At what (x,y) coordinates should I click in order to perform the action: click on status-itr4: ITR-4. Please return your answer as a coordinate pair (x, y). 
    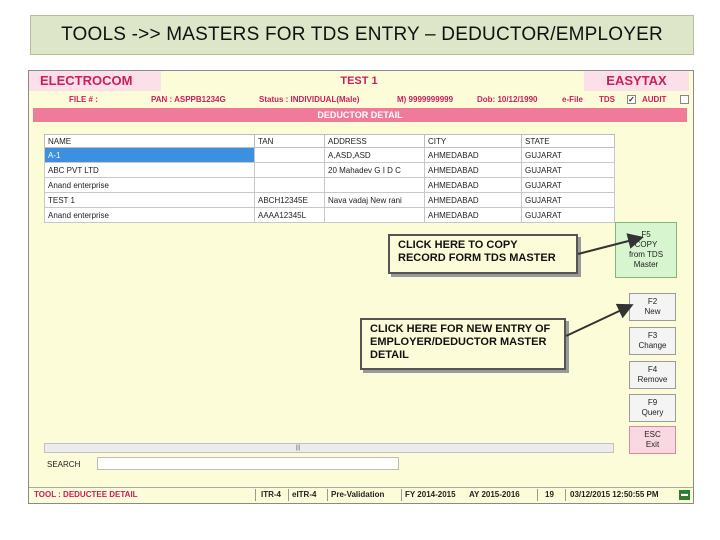
    Looking at the image, I should click on (271, 495).